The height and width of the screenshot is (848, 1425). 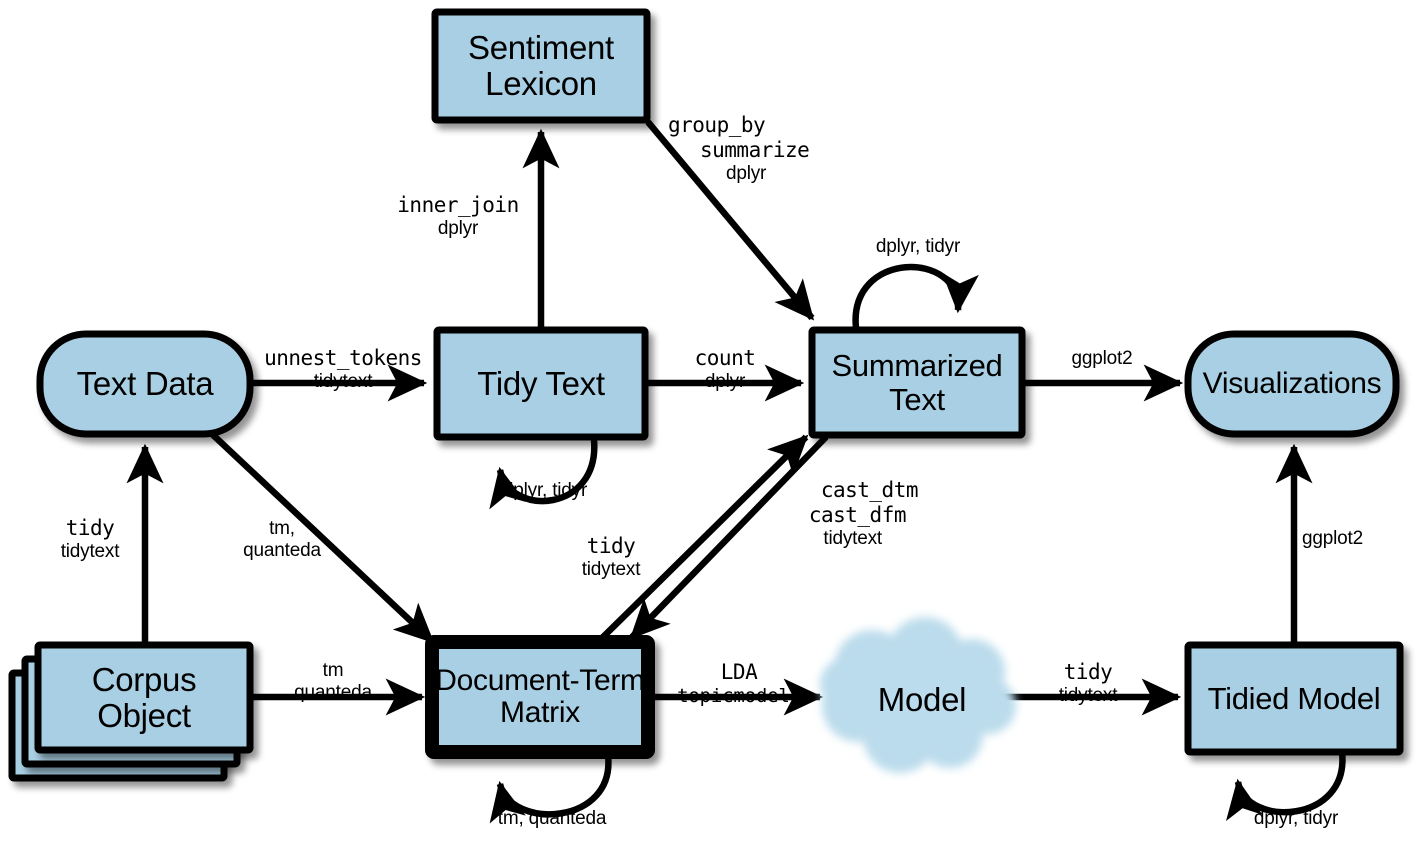 I want to click on node-document-term-matrix, so click(x=540, y=697).